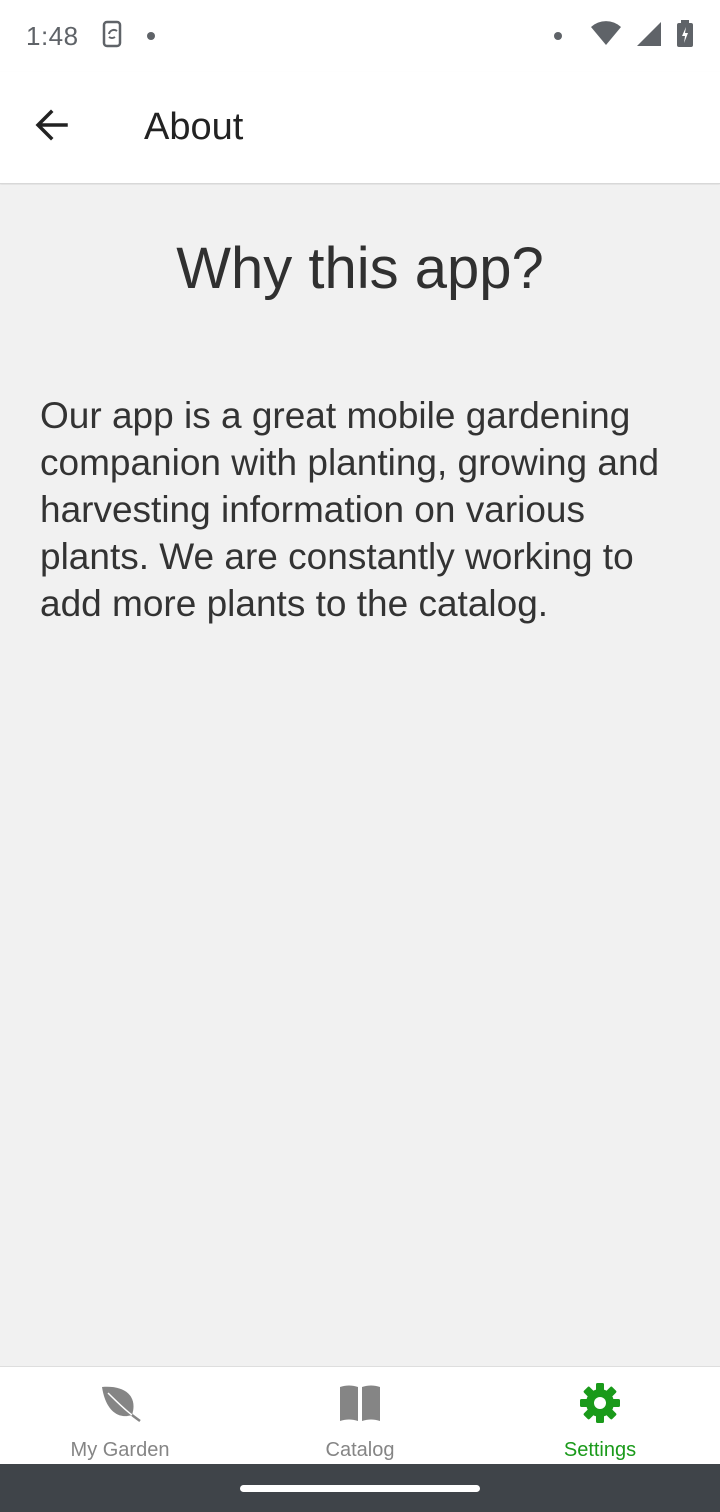 The image size is (720, 1512). I want to click on battery-icon, so click(685, 36).